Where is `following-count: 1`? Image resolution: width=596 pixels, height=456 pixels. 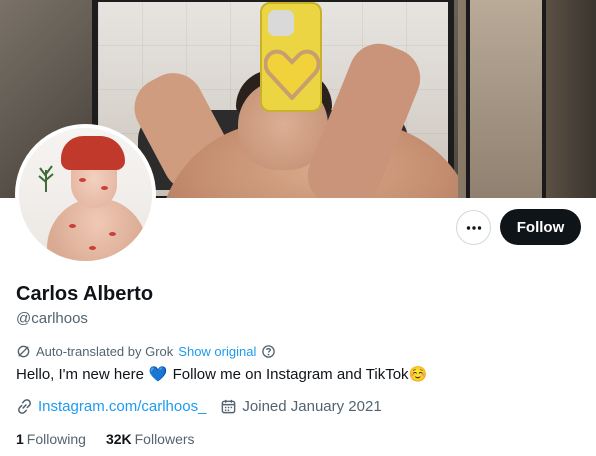 following-count: 1 is located at coordinates (20, 439).